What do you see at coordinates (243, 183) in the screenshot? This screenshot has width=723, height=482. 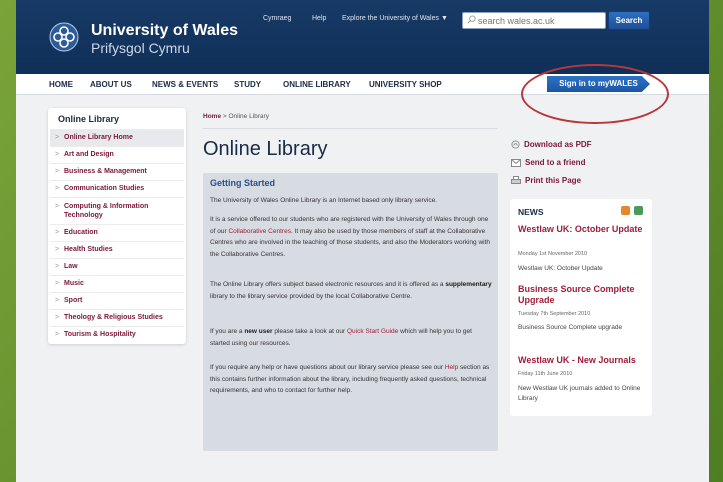 I see `section-heading: Getting Started` at bounding box center [243, 183].